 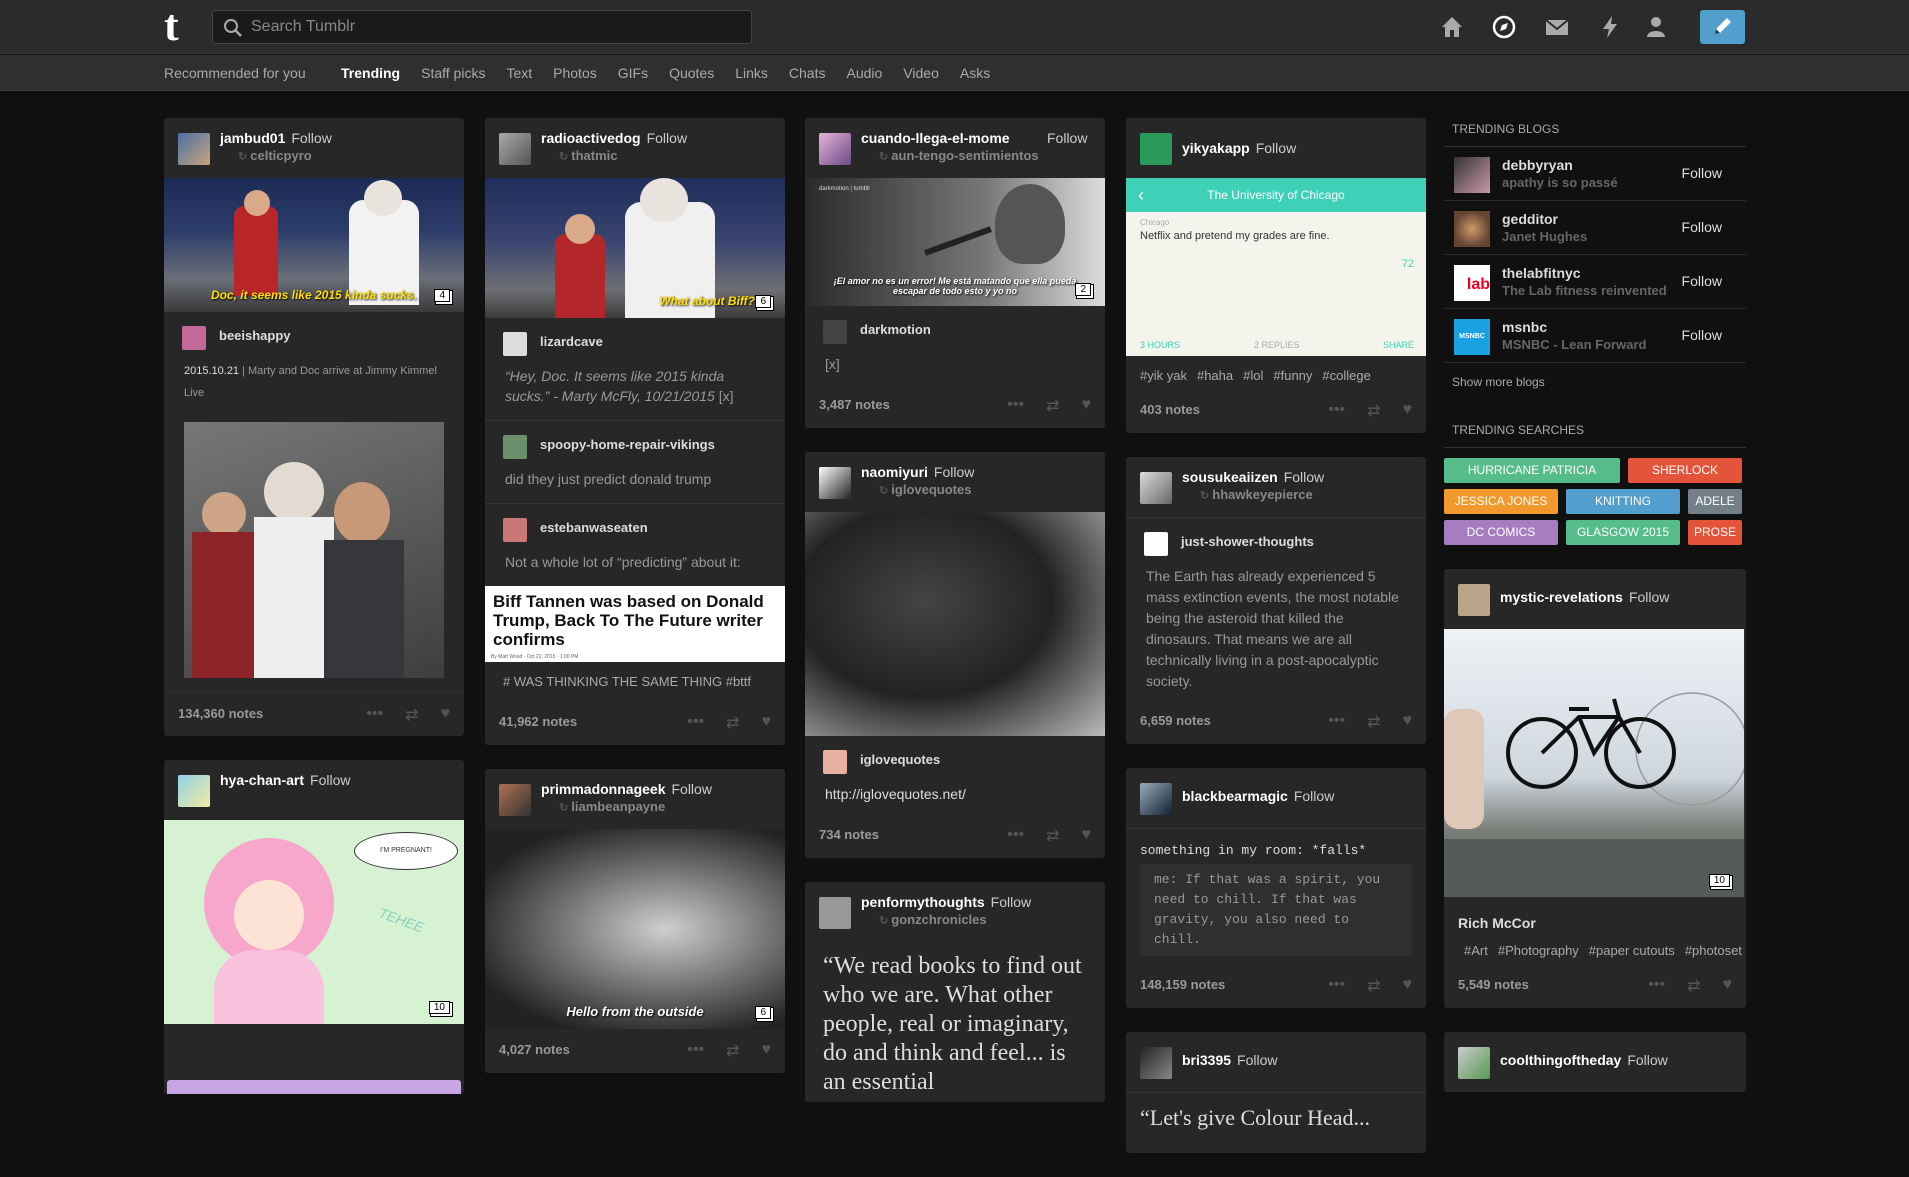 I want to click on blog-name: thelabfitnyc, so click(x=1541, y=273).